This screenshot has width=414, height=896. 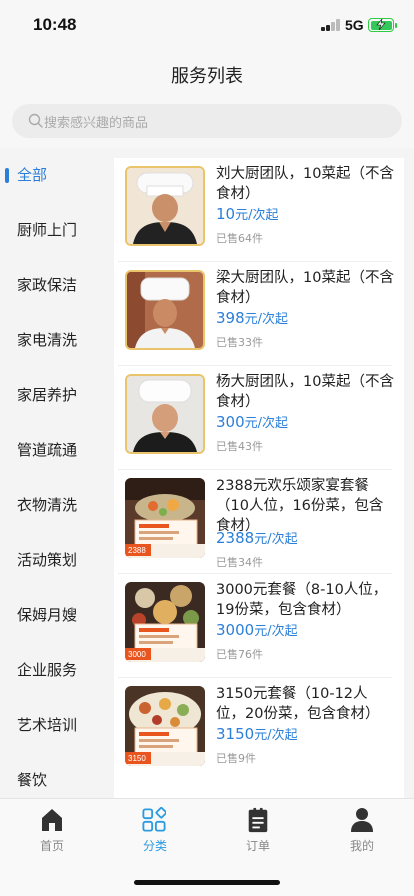 I want to click on category-housekeeping: 家政保洁, so click(x=52, y=285).